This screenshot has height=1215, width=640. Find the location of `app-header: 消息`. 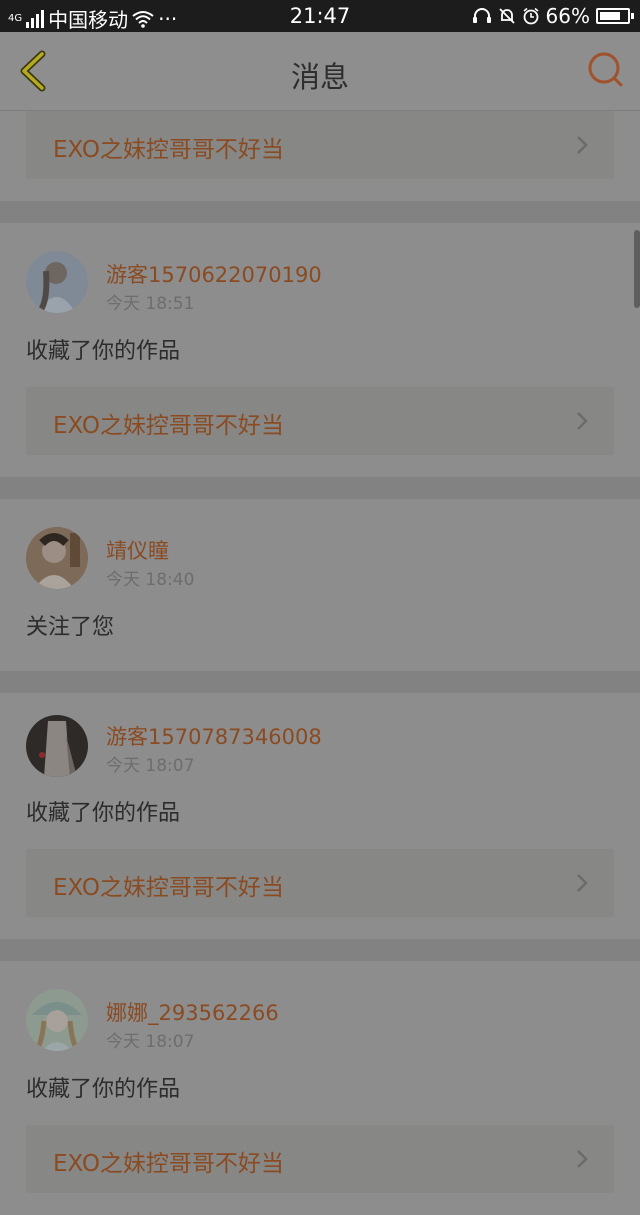

app-header: 消息 is located at coordinates (320, 71).